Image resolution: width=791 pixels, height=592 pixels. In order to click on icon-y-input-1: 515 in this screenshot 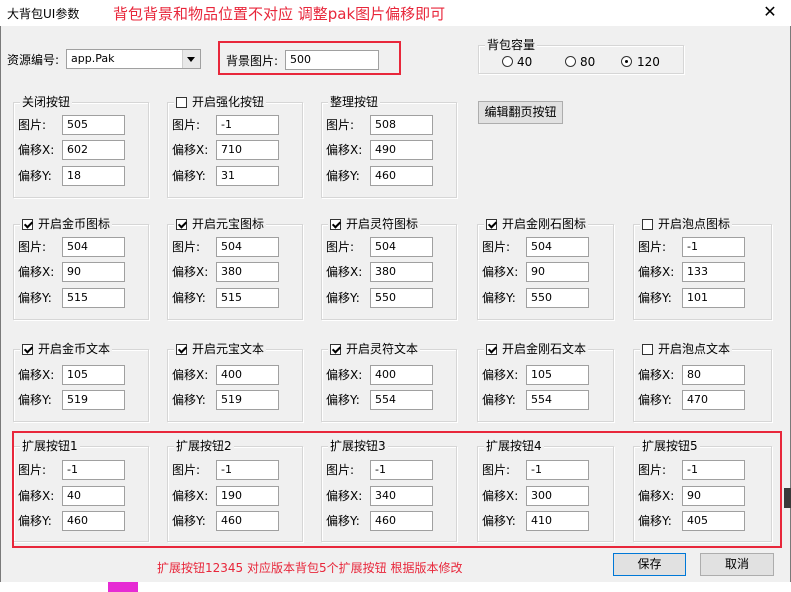, I will do `click(93, 298)`.